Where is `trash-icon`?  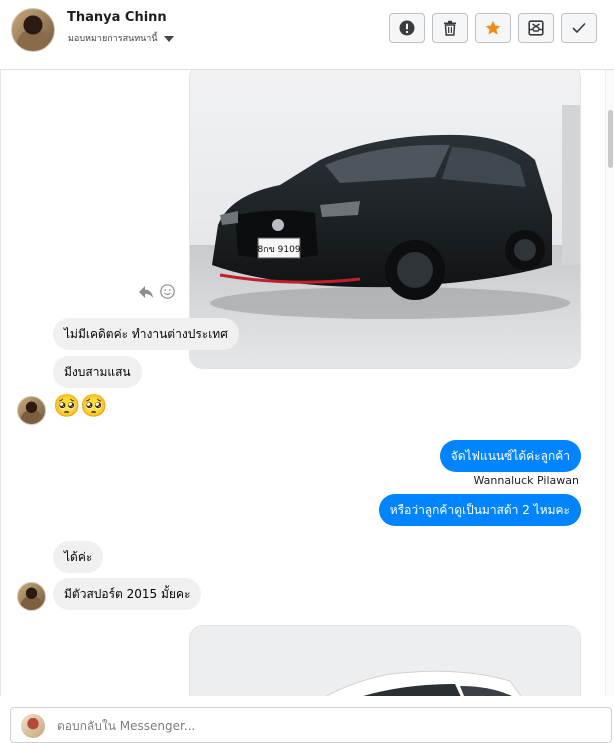 trash-icon is located at coordinates (450, 28).